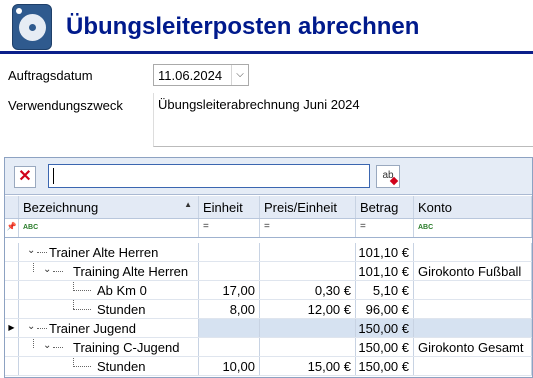 Image resolution: width=533 pixels, height=378 pixels. I want to click on filter-row: 📌 ABC = = = ABC, so click(268, 228).